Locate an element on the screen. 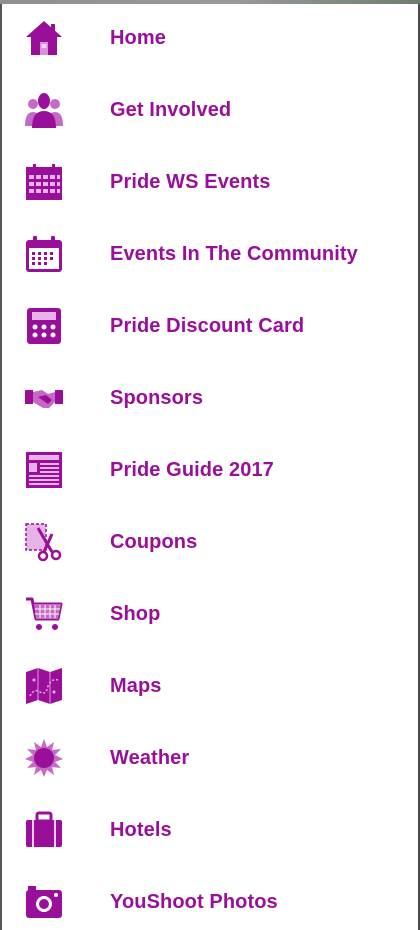 This screenshot has width=420, height=930. menu-item-discount-card: Pride Discount Card is located at coordinates (210, 326).